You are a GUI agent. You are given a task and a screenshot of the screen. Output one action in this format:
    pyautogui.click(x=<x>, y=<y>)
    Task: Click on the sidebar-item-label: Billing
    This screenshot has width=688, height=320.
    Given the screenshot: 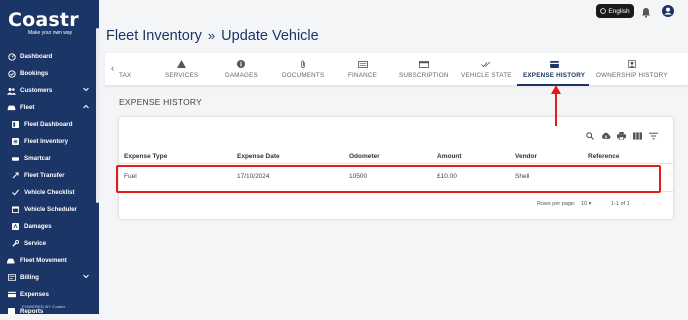 What is the action you would take?
    pyautogui.click(x=29, y=277)
    